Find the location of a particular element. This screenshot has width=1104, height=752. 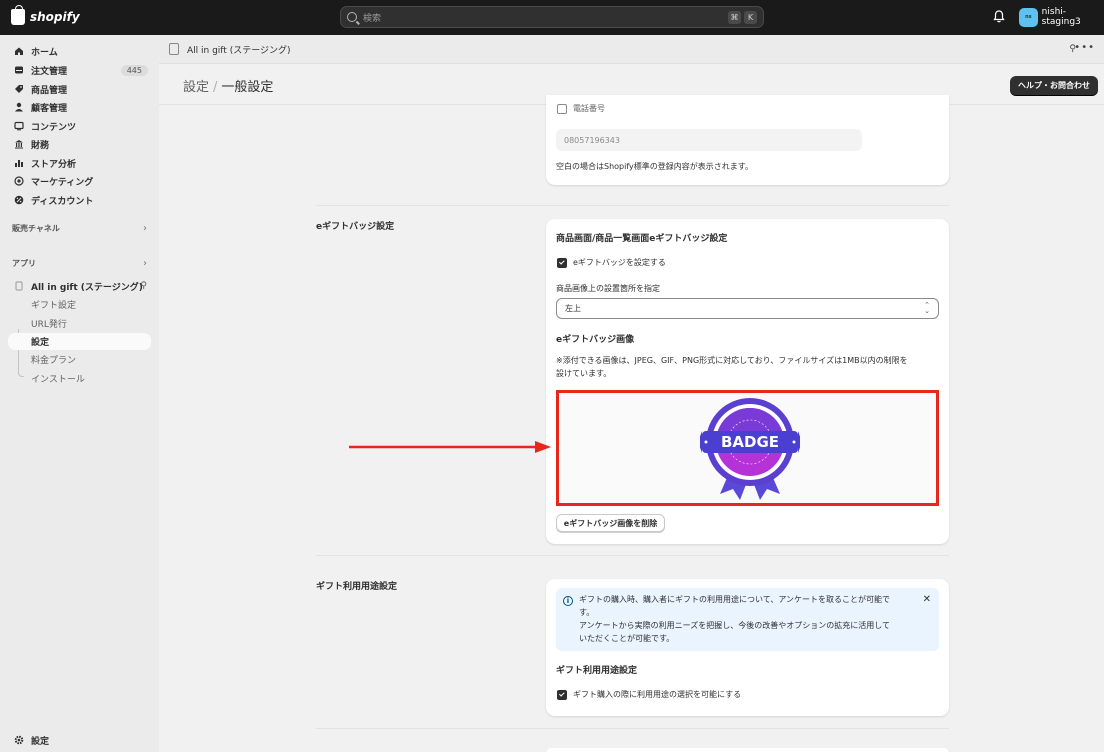

badge-image-preview: BADGE is located at coordinates (747, 448).